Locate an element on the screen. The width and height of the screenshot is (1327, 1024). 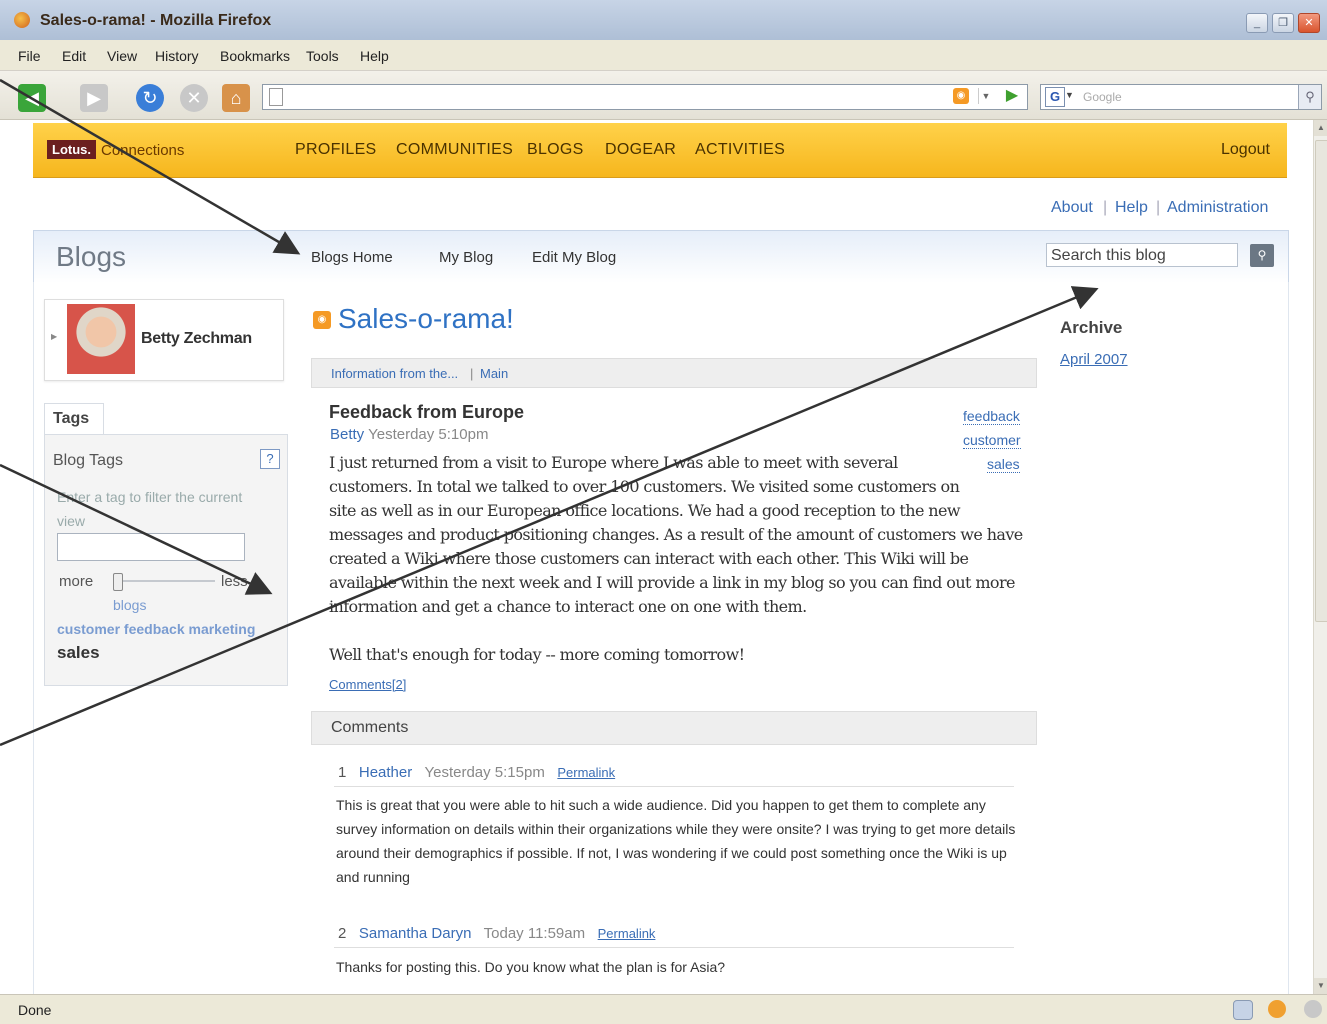
post-author: Betty is located at coordinates (347, 434).